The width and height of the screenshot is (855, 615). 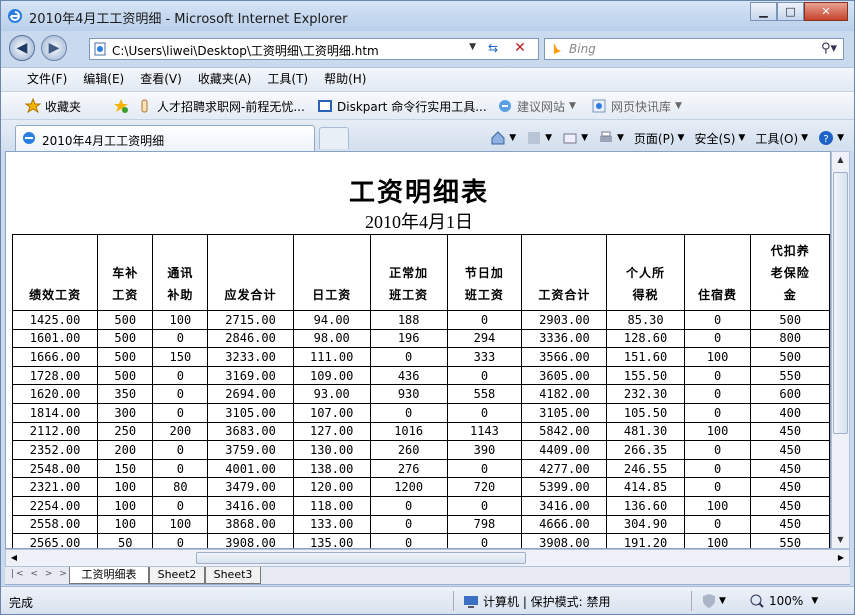 What do you see at coordinates (225, 79) in the screenshot?
I see `menu-favorites: 收藏夹(A)` at bounding box center [225, 79].